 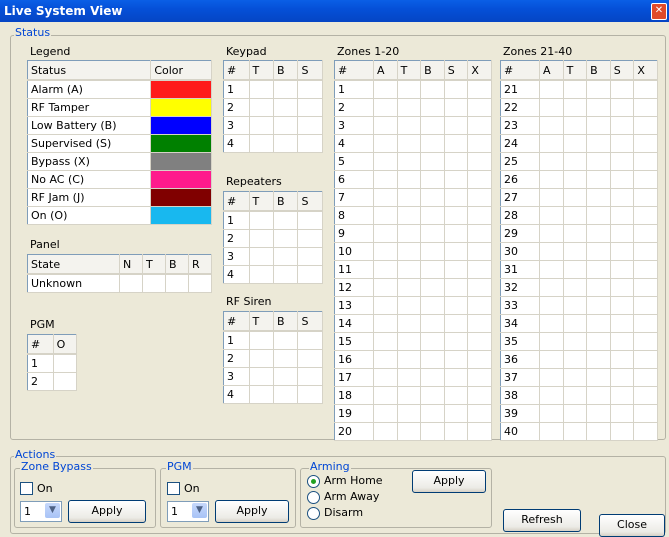 I want to click on close-window-icon: ✕, so click(x=659, y=11).